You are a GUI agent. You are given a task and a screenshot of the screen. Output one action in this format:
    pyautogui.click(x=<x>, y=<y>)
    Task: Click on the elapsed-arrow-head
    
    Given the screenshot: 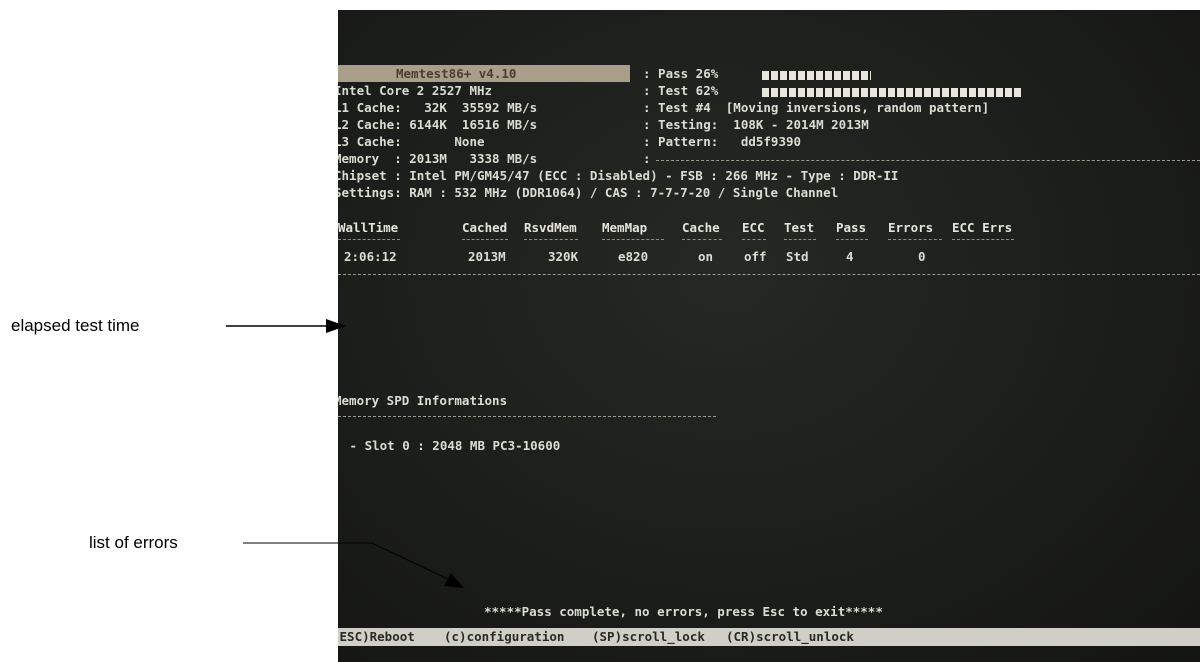 What is the action you would take?
    pyautogui.click(x=336, y=326)
    